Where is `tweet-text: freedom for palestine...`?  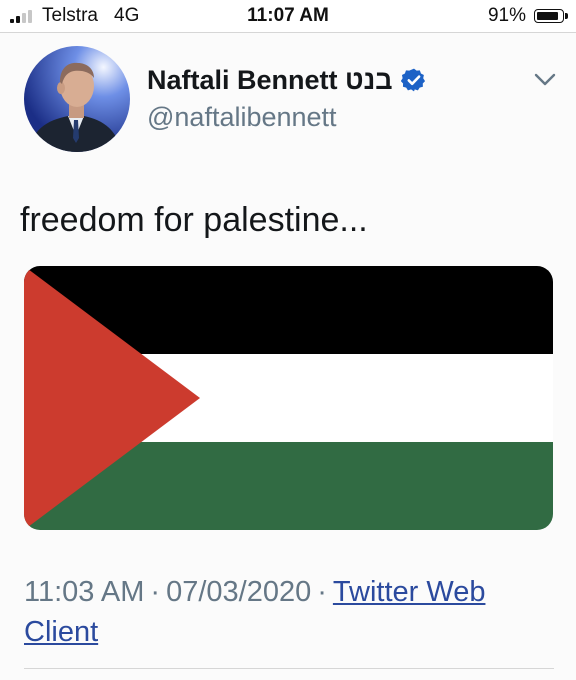
tweet-text: freedom for palestine... is located at coordinates (194, 220).